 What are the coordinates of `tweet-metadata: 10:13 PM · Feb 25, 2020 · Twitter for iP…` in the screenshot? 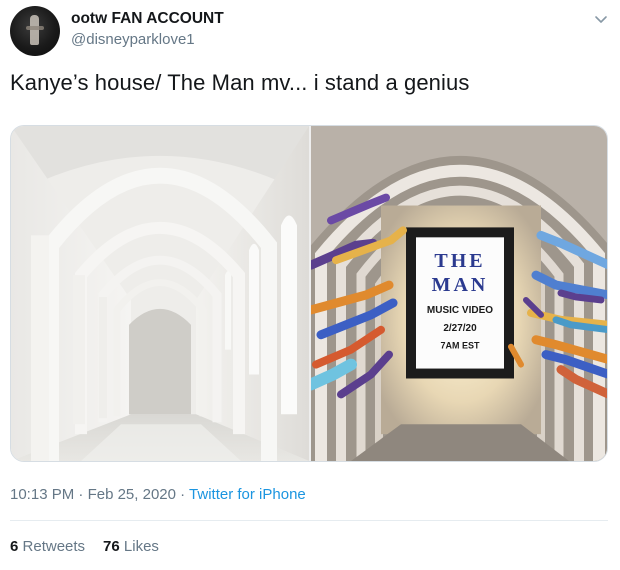 It's located at (158, 494).